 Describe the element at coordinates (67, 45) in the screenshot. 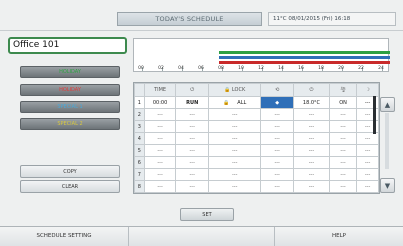

I see `schedule-name-field: Office 101` at that location.